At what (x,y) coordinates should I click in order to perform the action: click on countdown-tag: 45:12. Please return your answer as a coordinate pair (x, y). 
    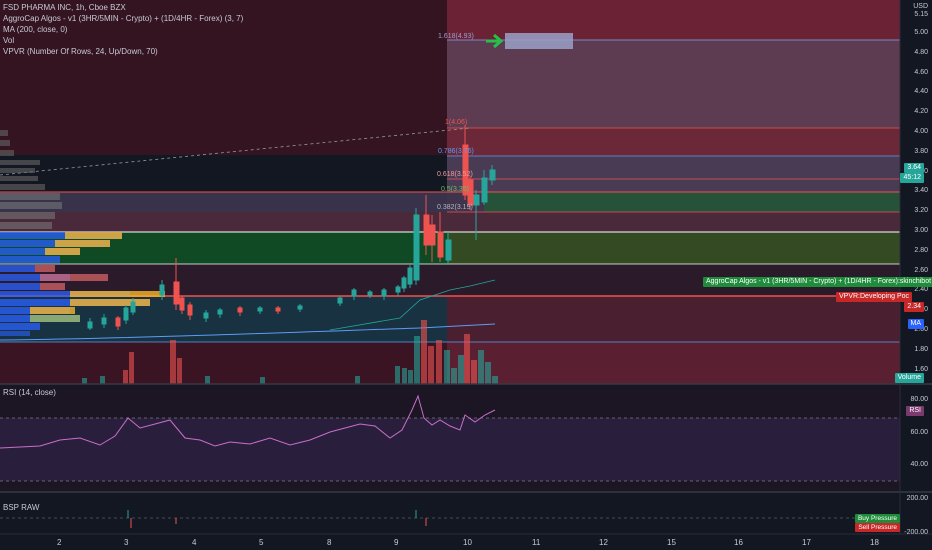
    Looking at the image, I should click on (912, 178).